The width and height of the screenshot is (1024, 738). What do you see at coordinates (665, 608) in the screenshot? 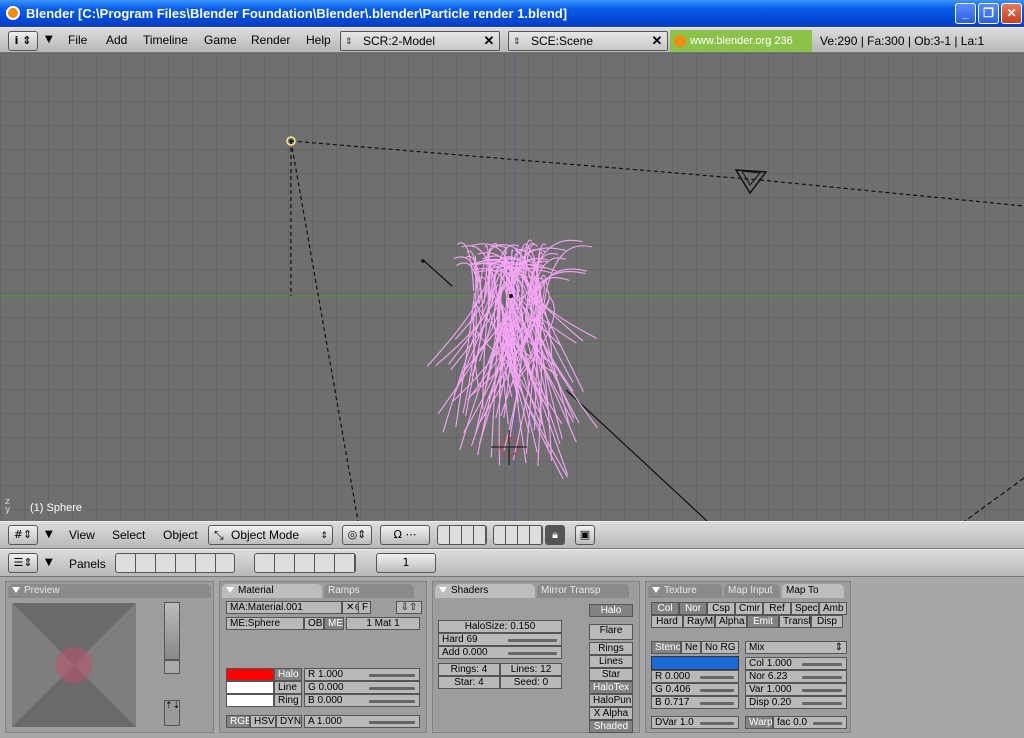
I see `map-to-col-toggle: Col` at bounding box center [665, 608].